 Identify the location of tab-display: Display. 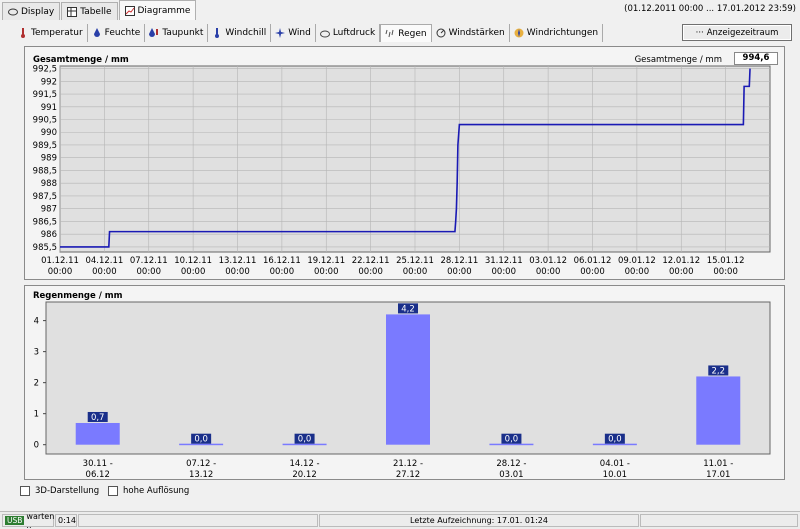
(31, 11).